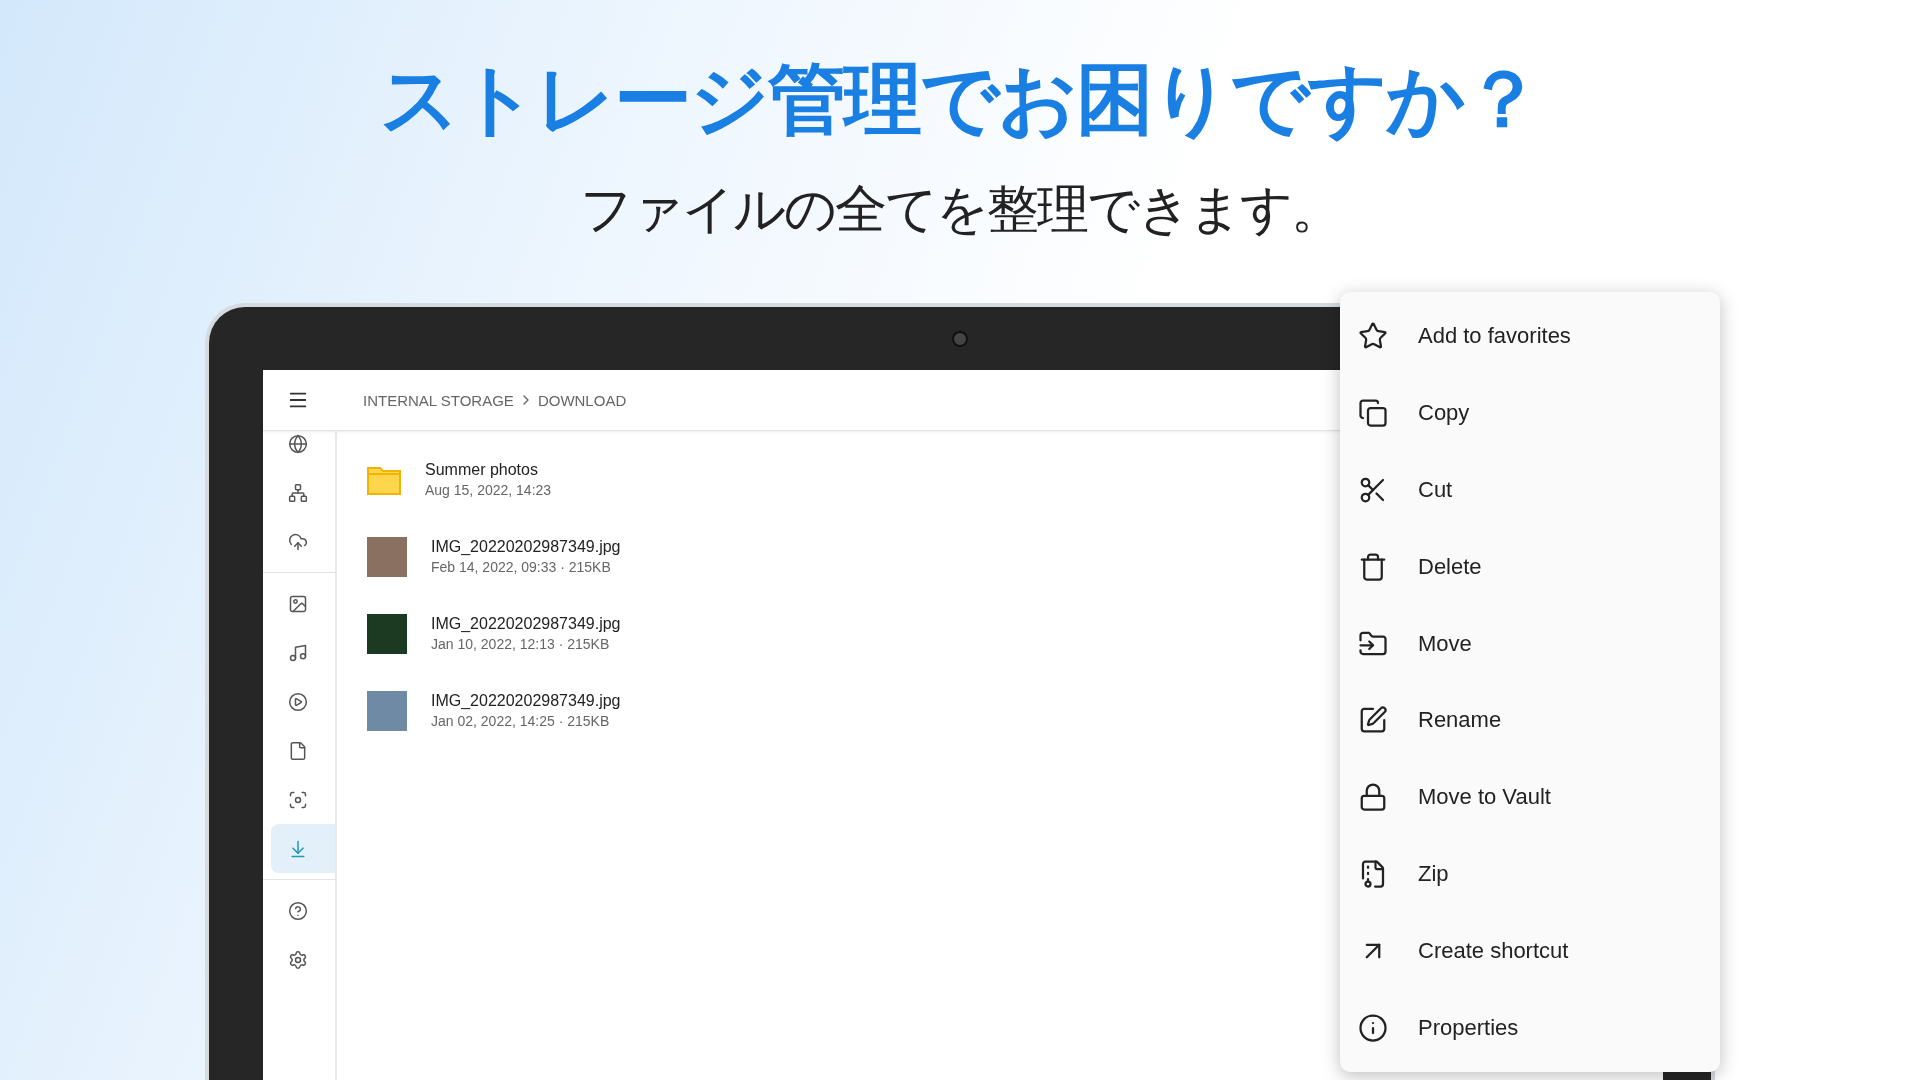 Image resolution: width=1920 pixels, height=1080 pixels. What do you see at coordinates (960, 339) in the screenshot?
I see `camera-icon` at bounding box center [960, 339].